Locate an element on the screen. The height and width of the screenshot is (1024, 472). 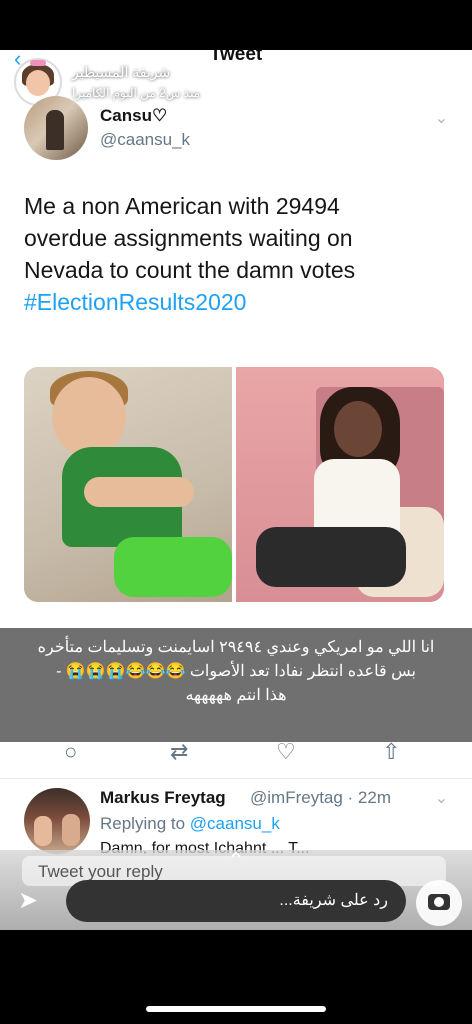
tweet-reply-placeholder: Tweet your reply is located at coordinates (100, 871).